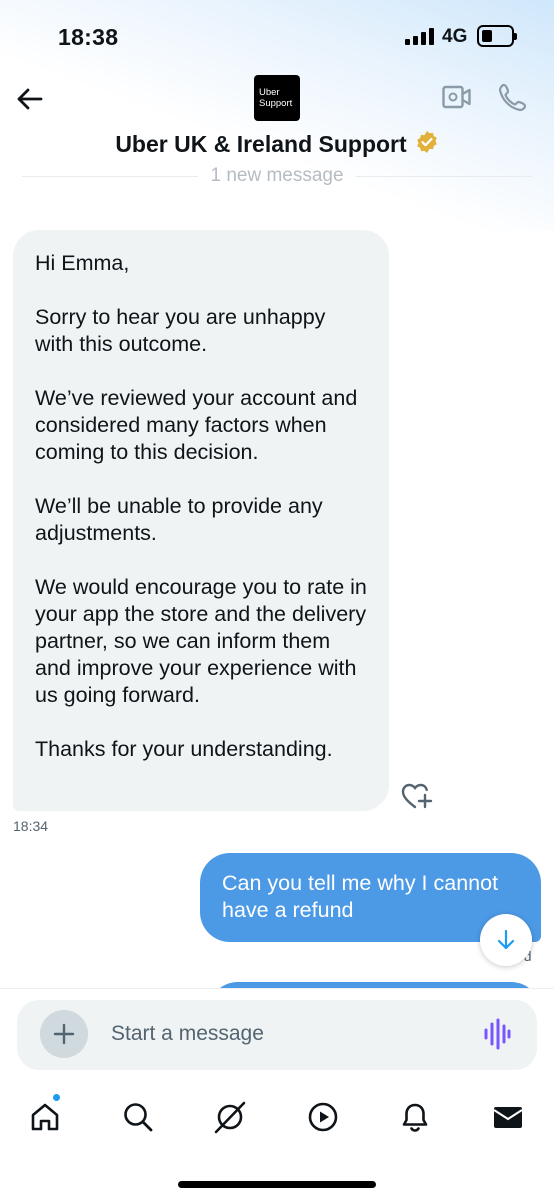 This screenshot has height=1200, width=554. What do you see at coordinates (497, 1036) in the screenshot?
I see `voice-message-icon` at bounding box center [497, 1036].